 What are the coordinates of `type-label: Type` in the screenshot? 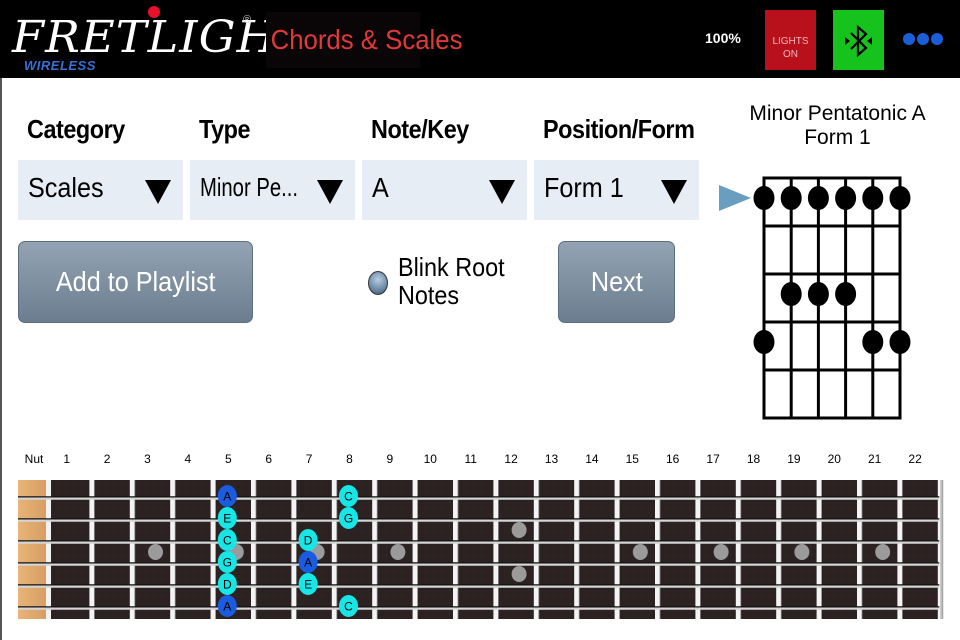 It's located at (225, 129).